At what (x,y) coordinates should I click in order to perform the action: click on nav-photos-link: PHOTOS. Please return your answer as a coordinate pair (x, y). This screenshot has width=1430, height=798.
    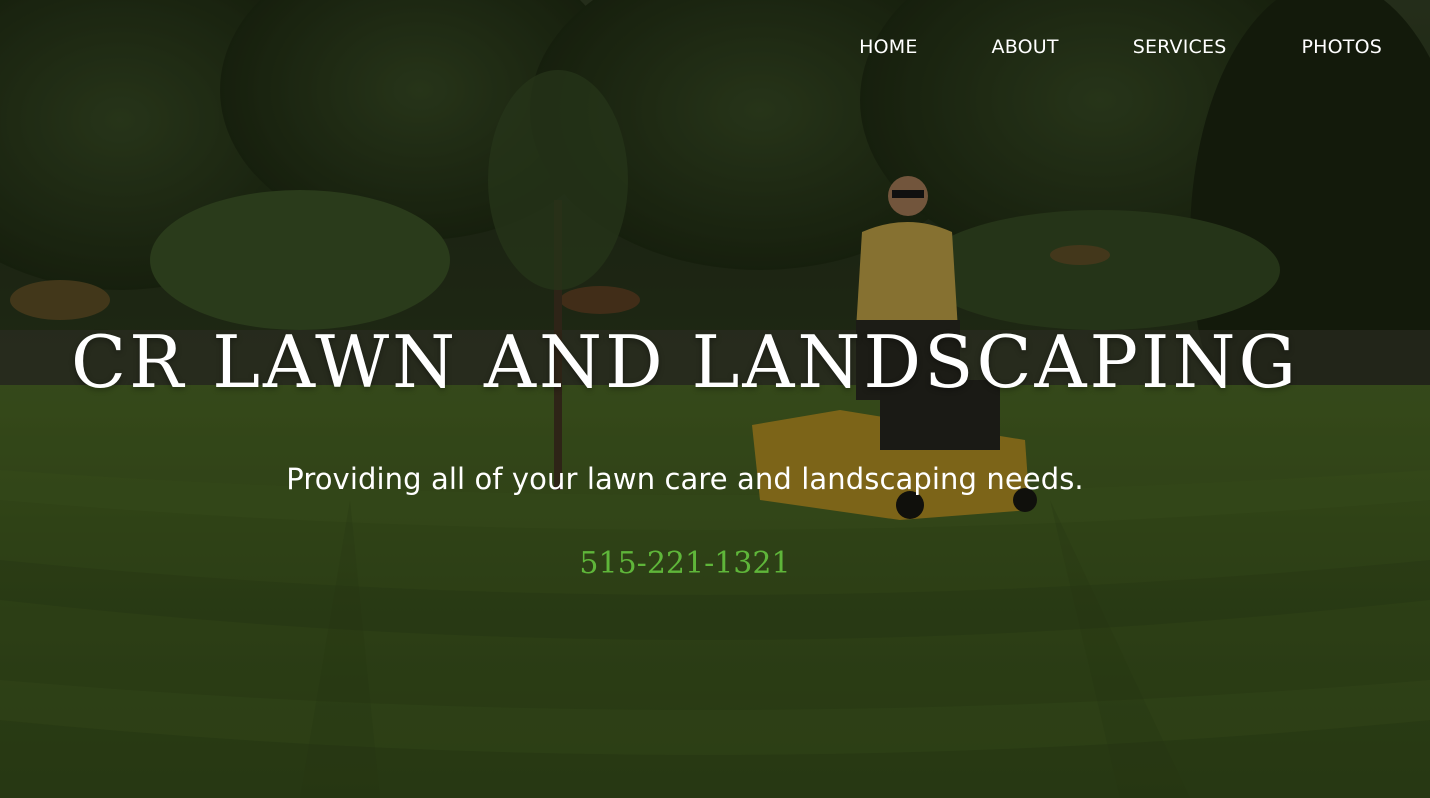
    Looking at the image, I should click on (1341, 47).